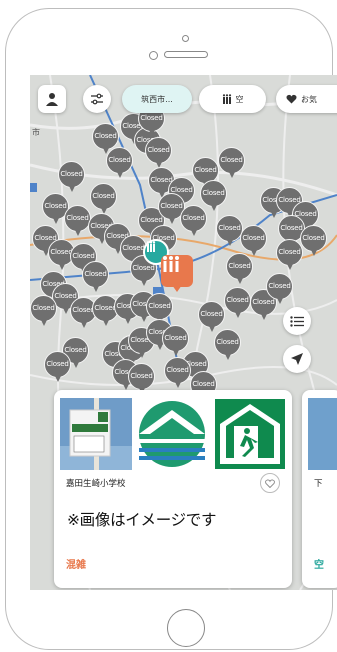 The height and width of the screenshot is (652, 337). I want to click on evacuation-sign-image, so click(250, 434).